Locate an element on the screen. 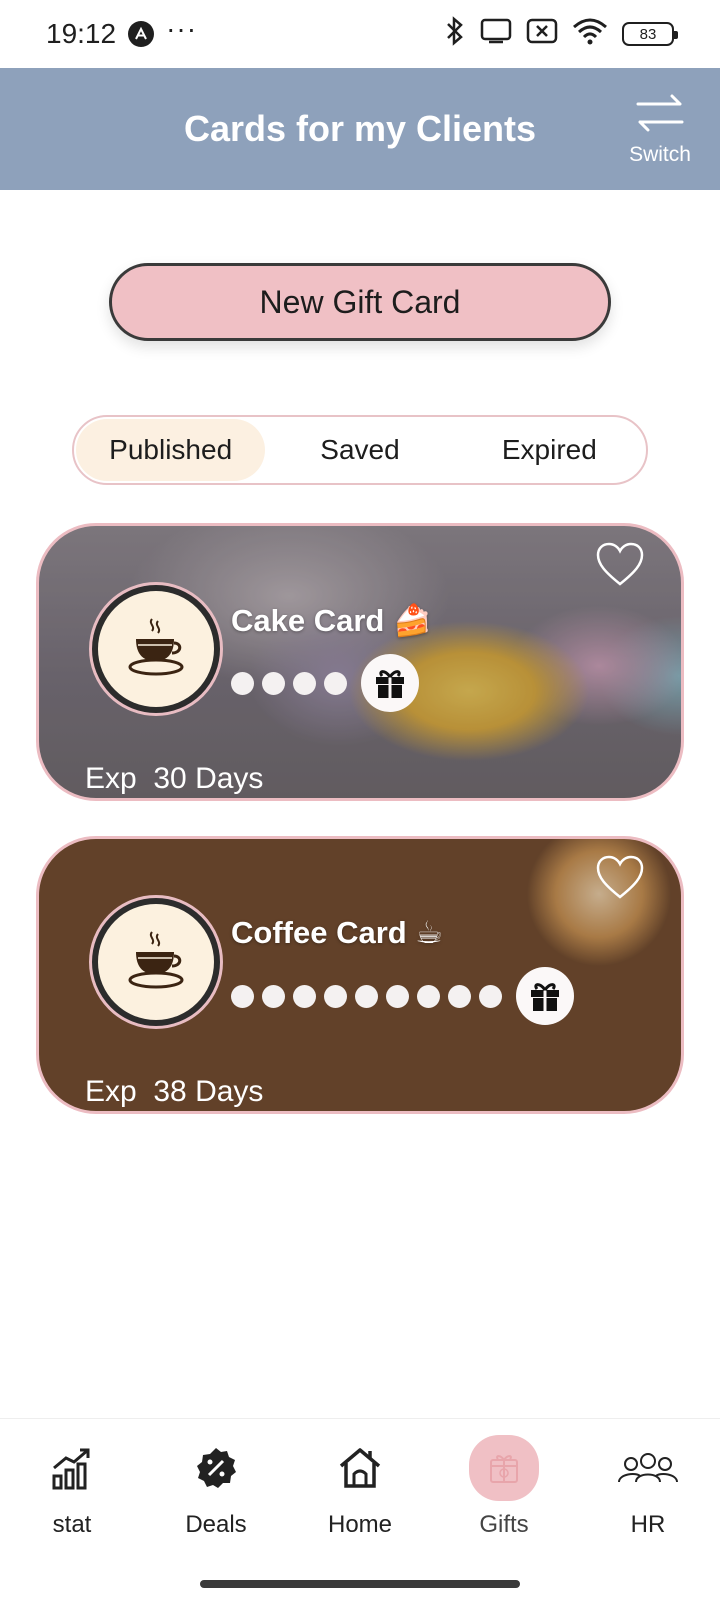 This screenshot has width=720, height=1600. people-group-icon is located at coordinates (648, 1468).